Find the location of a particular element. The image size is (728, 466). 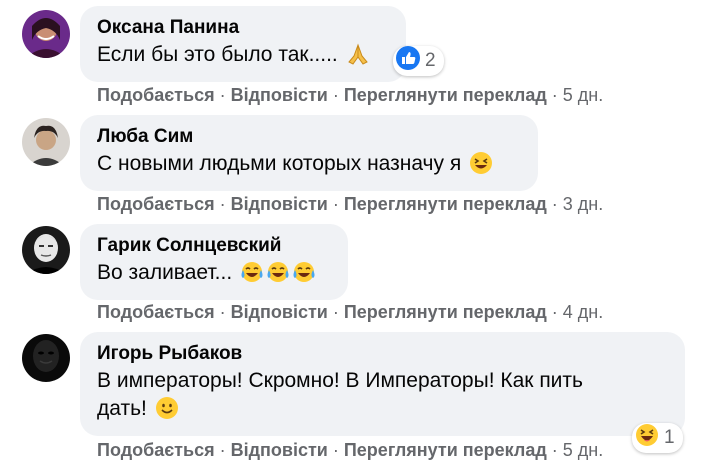

haha-reaction-icon is located at coordinates (647, 438).